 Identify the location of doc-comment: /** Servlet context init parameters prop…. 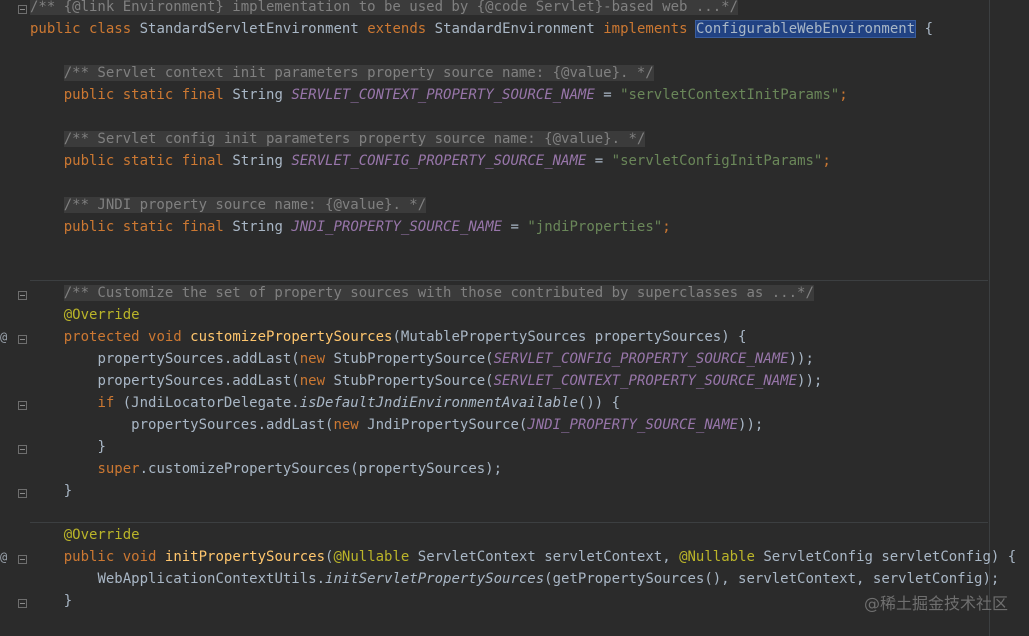
(358, 73).